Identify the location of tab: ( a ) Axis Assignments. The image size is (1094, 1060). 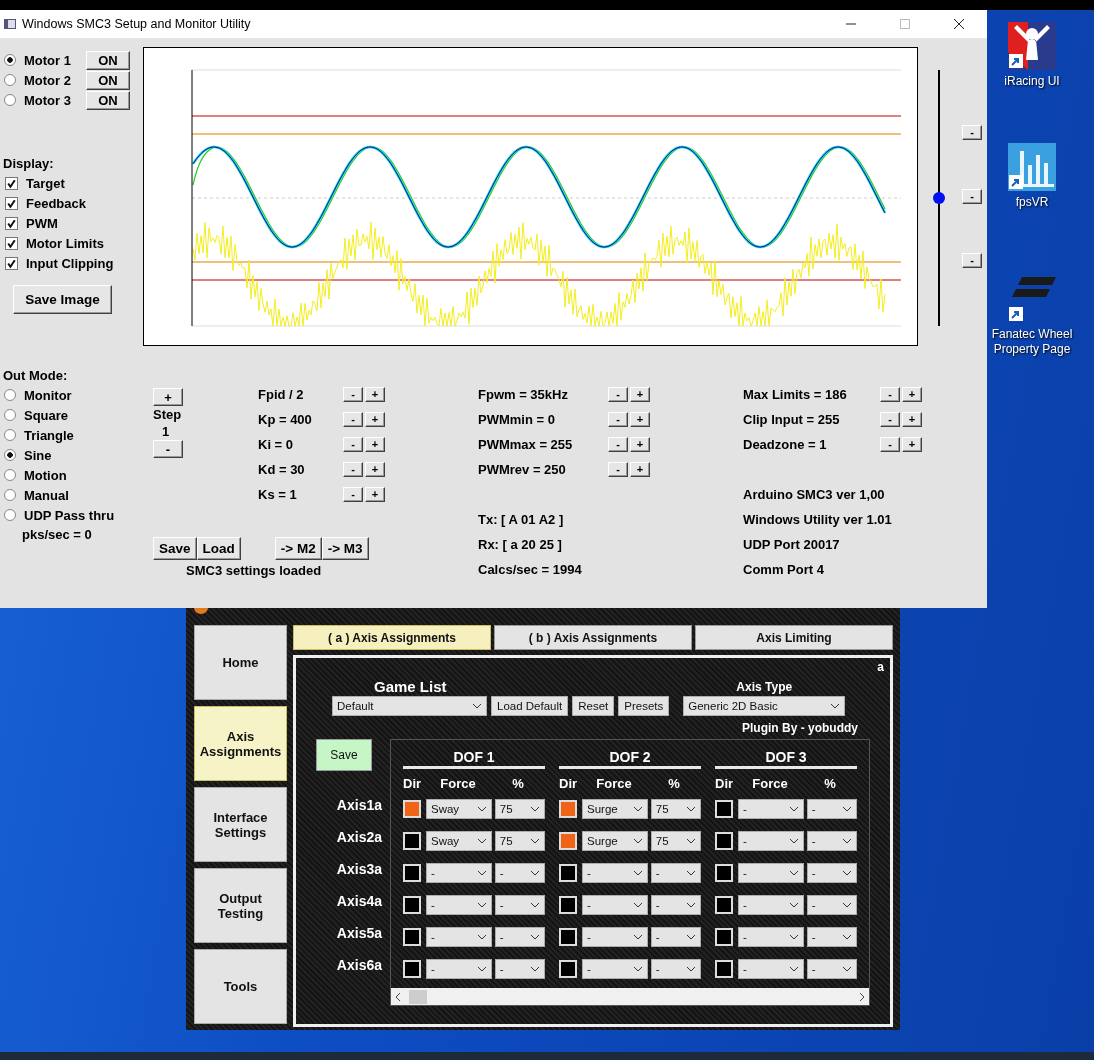
(392, 637).